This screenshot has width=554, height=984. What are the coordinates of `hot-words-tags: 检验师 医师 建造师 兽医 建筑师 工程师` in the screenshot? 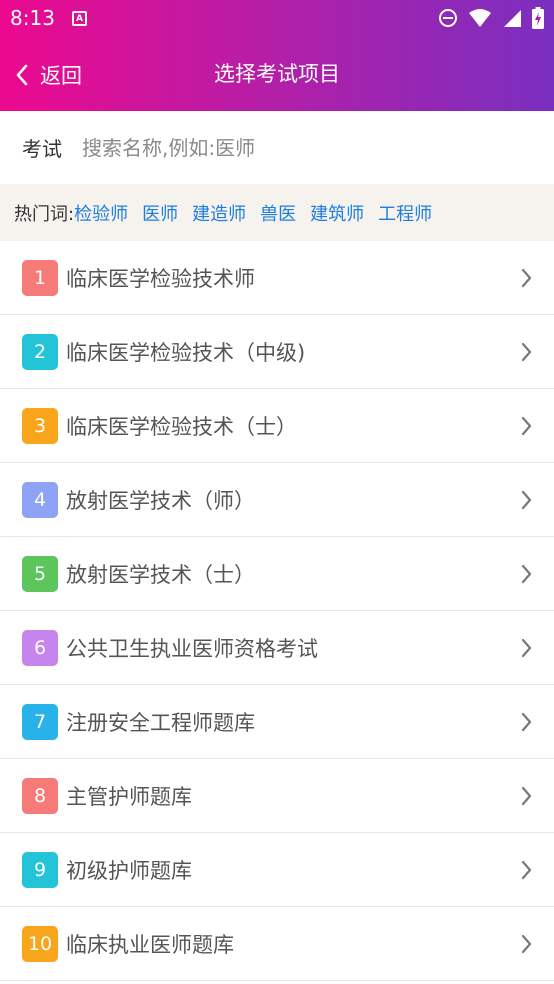 It's located at (260, 213).